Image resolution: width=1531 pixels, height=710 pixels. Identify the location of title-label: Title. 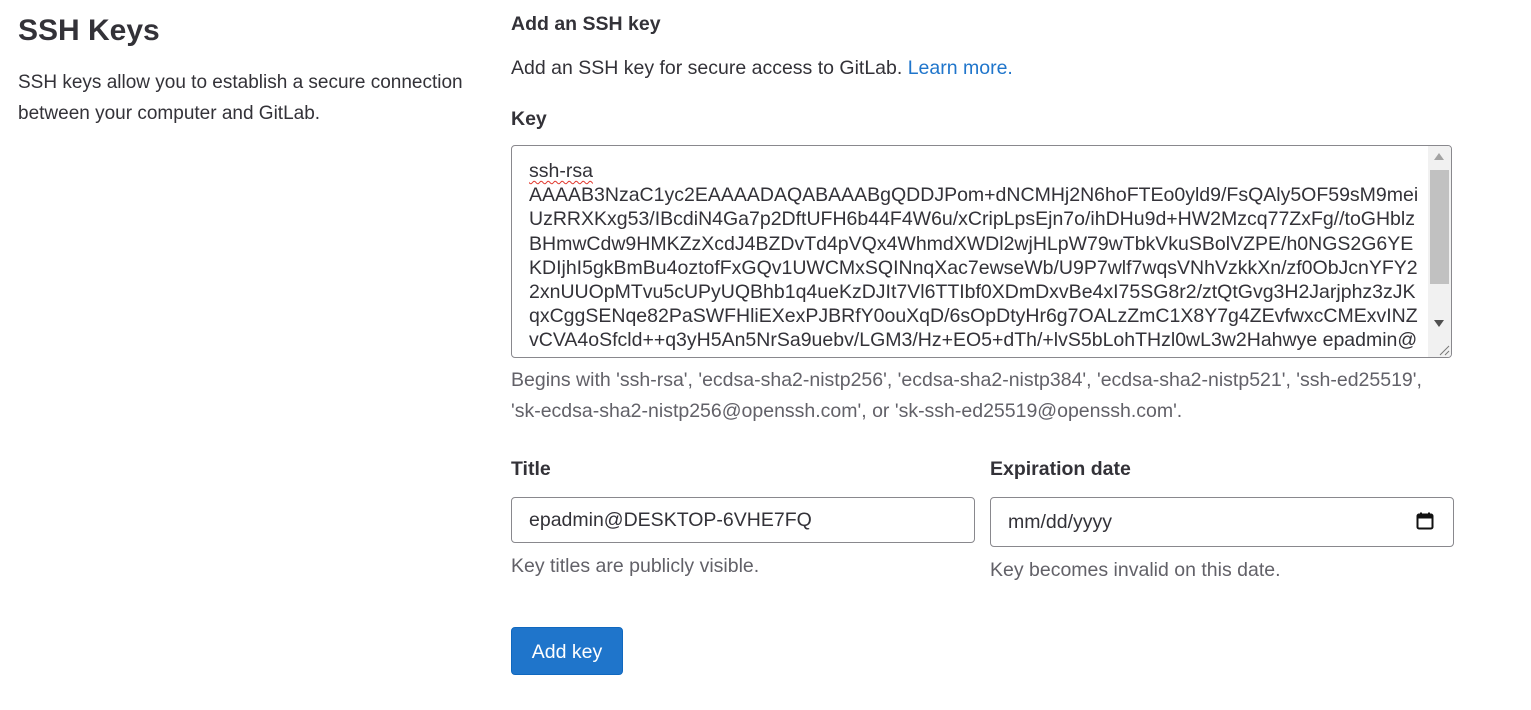
(531, 469).